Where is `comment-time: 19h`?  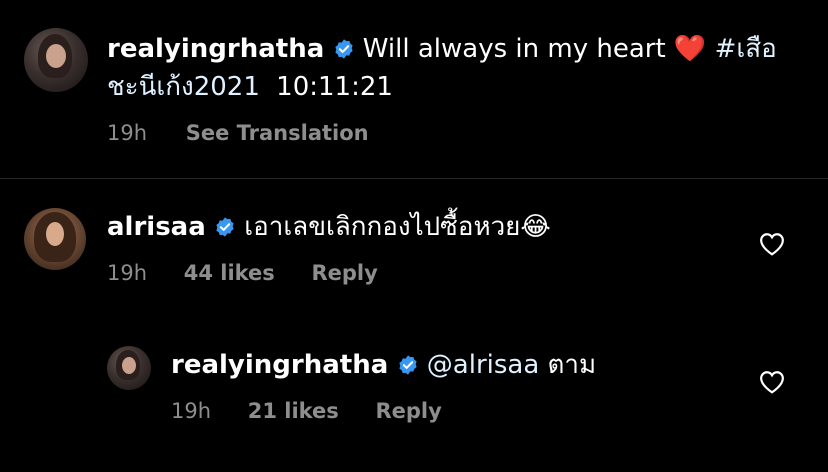
comment-time: 19h is located at coordinates (127, 273).